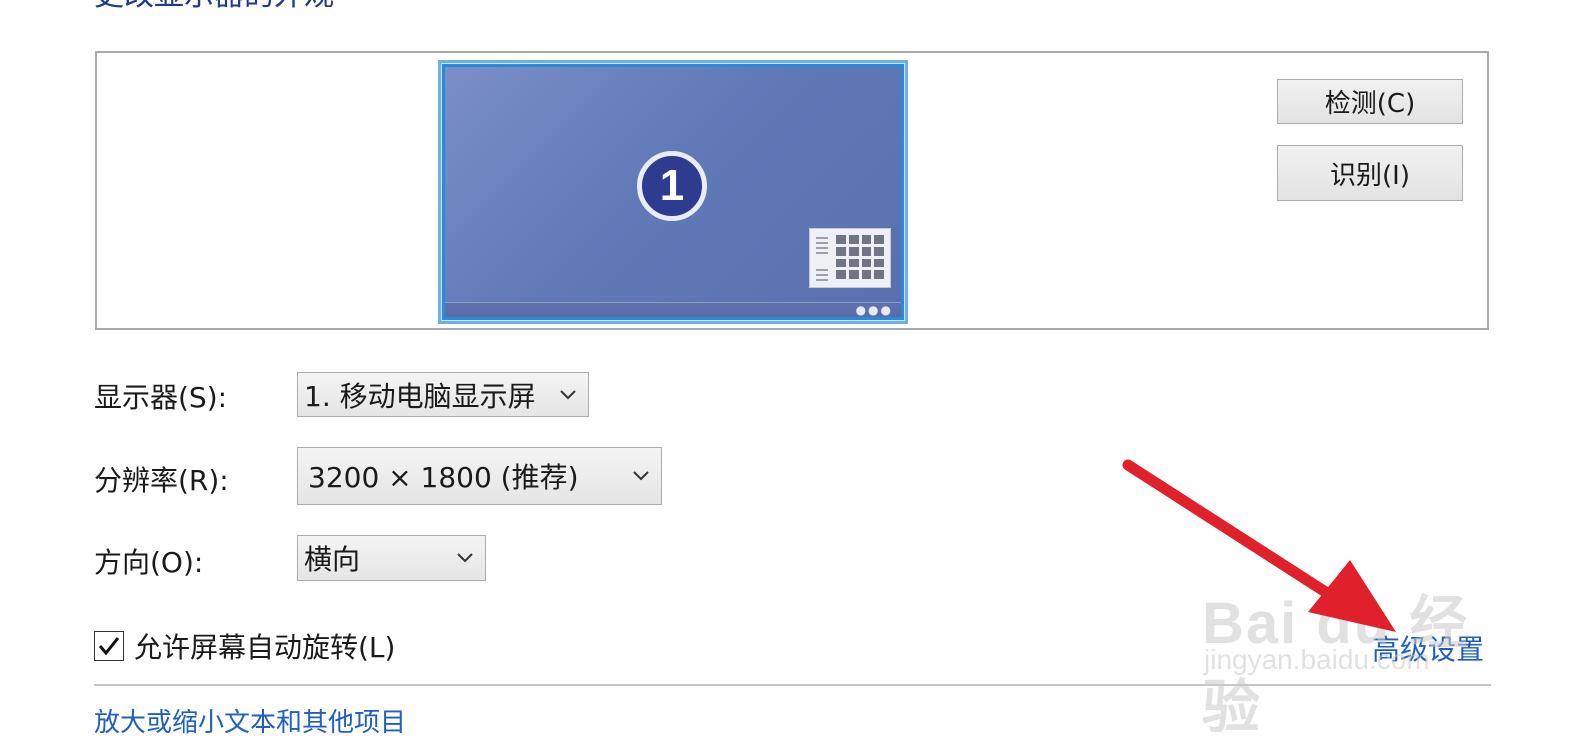 The image size is (1586, 744). What do you see at coordinates (391, 558) in the screenshot?
I see `orientation-select: 横向` at bounding box center [391, 558].